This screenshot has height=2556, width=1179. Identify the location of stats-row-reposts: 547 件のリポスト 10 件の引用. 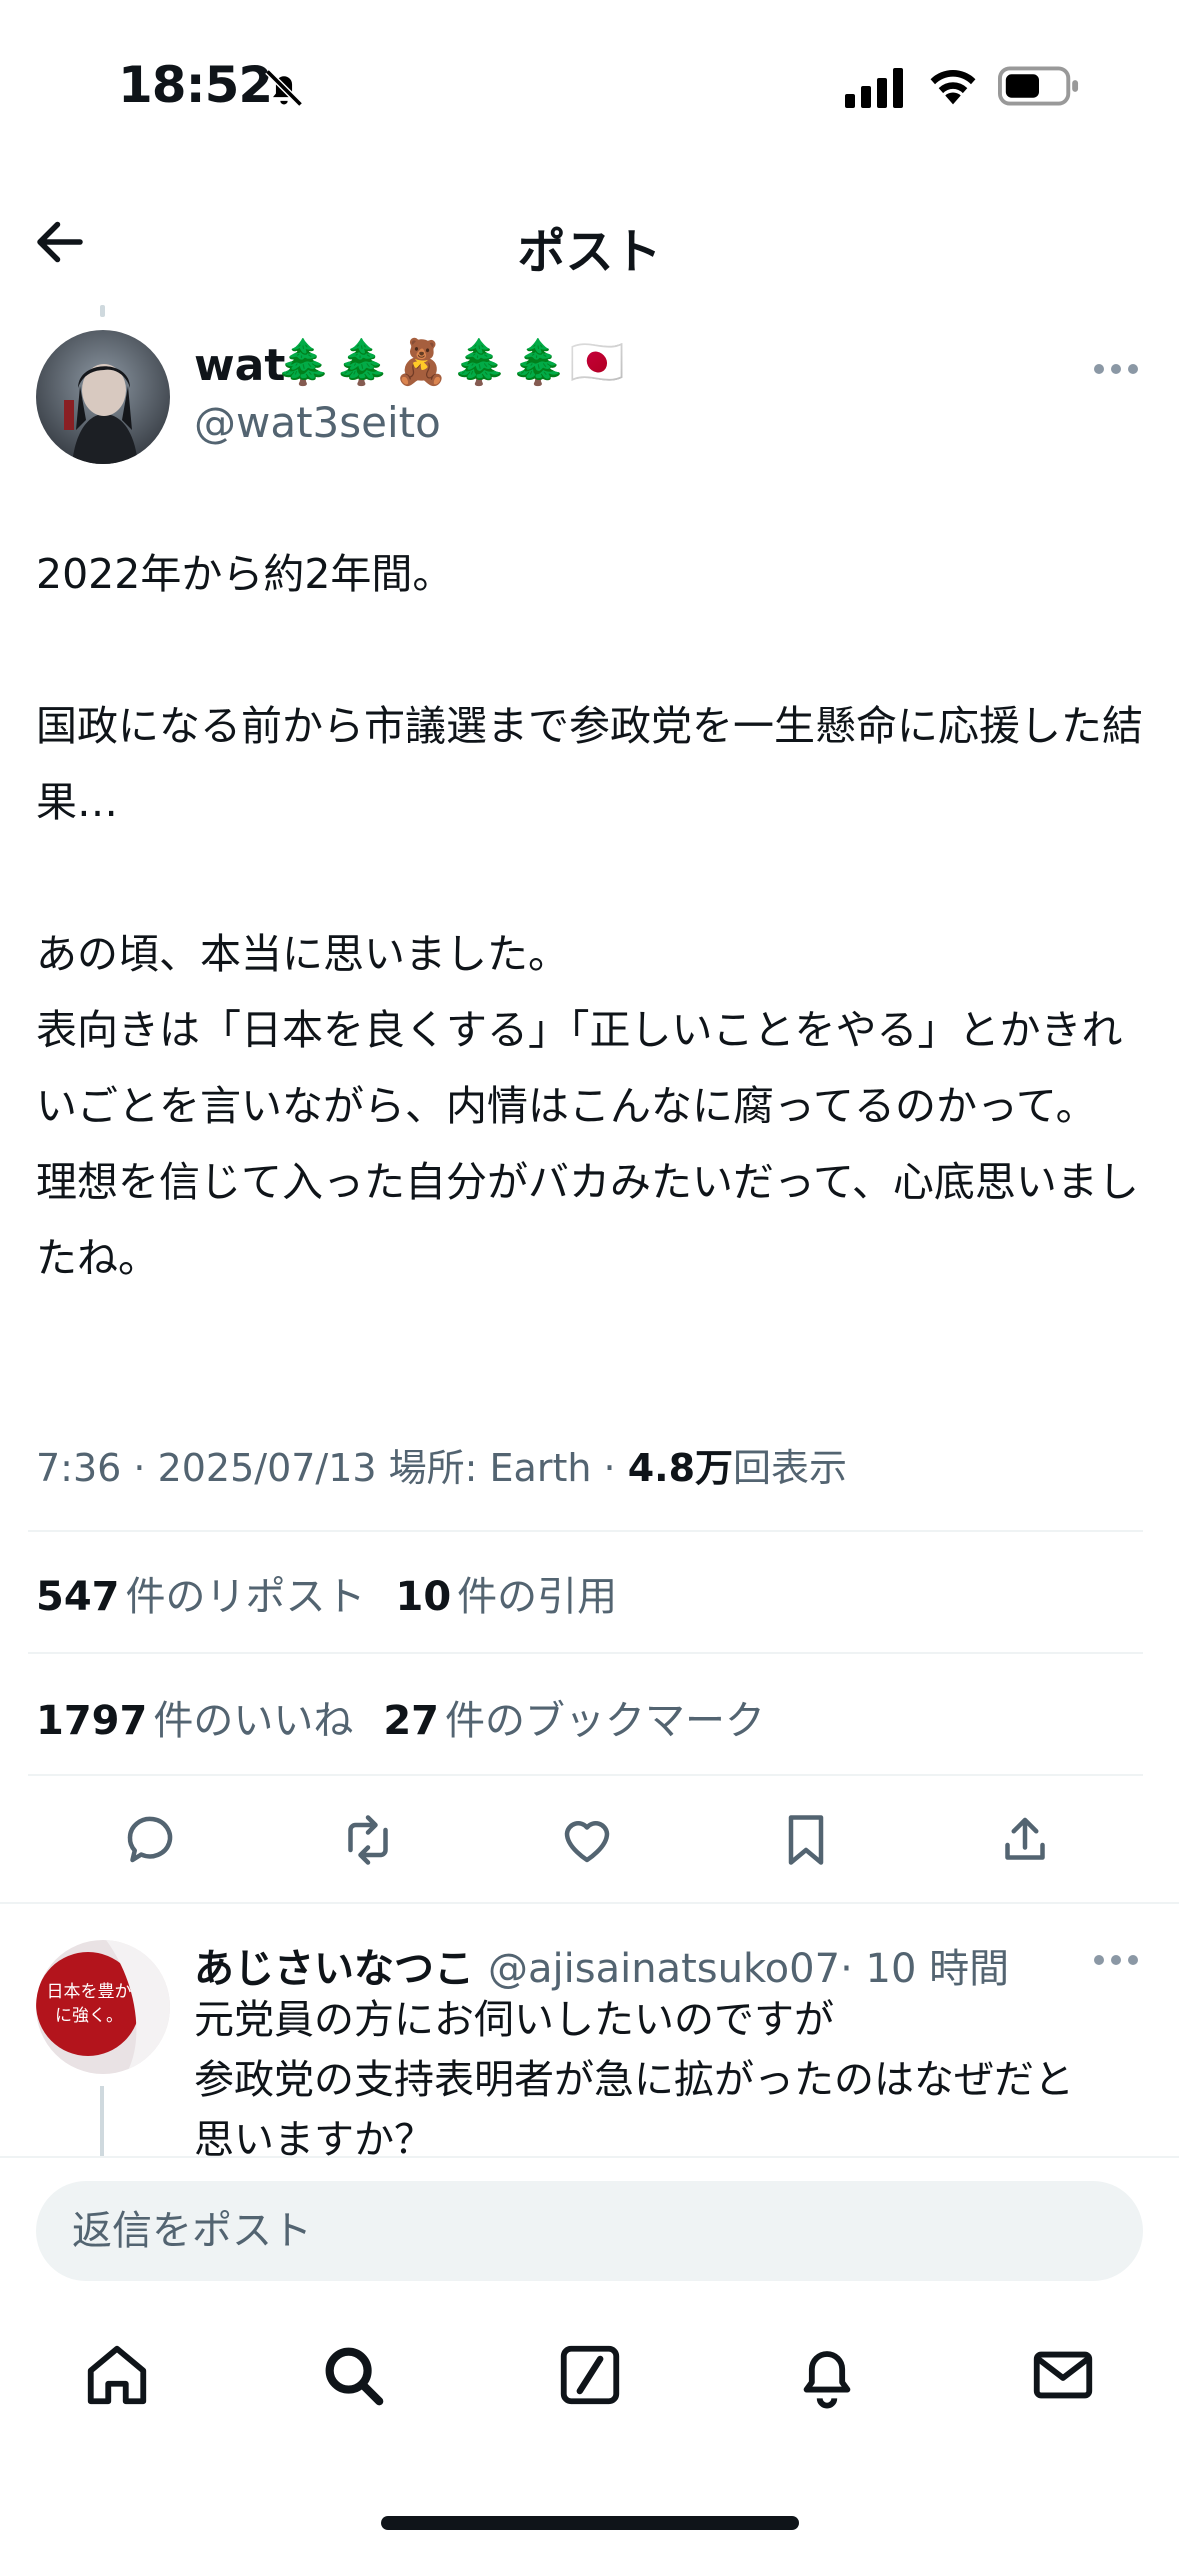
(326, 1593).